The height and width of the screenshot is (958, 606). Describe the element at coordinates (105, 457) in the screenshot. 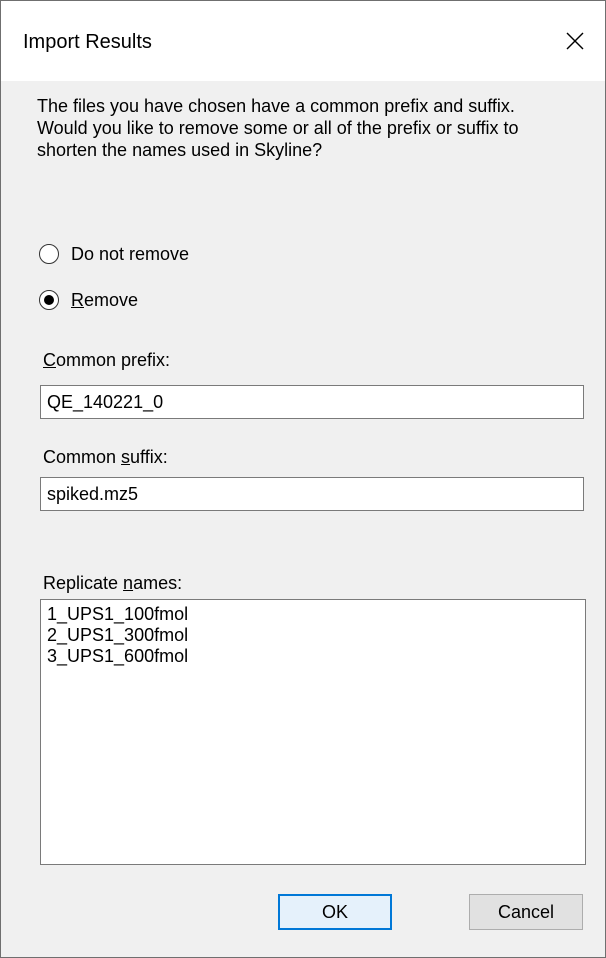

I see `common-suffix-label: Common suffix:` at that location.